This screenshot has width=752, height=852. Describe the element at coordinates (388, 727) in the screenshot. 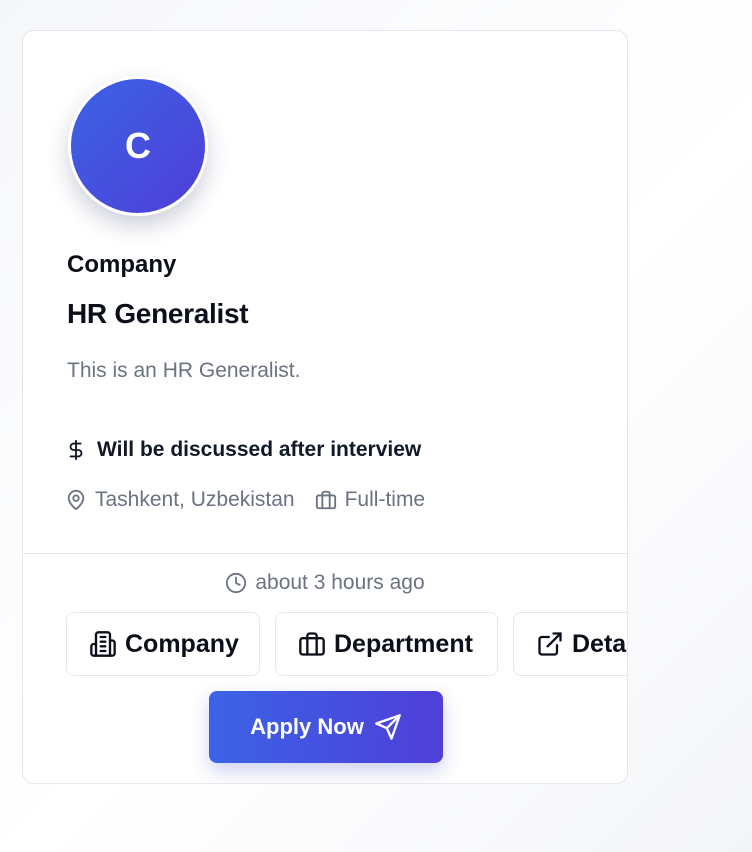

I see `send-icon` at that location.